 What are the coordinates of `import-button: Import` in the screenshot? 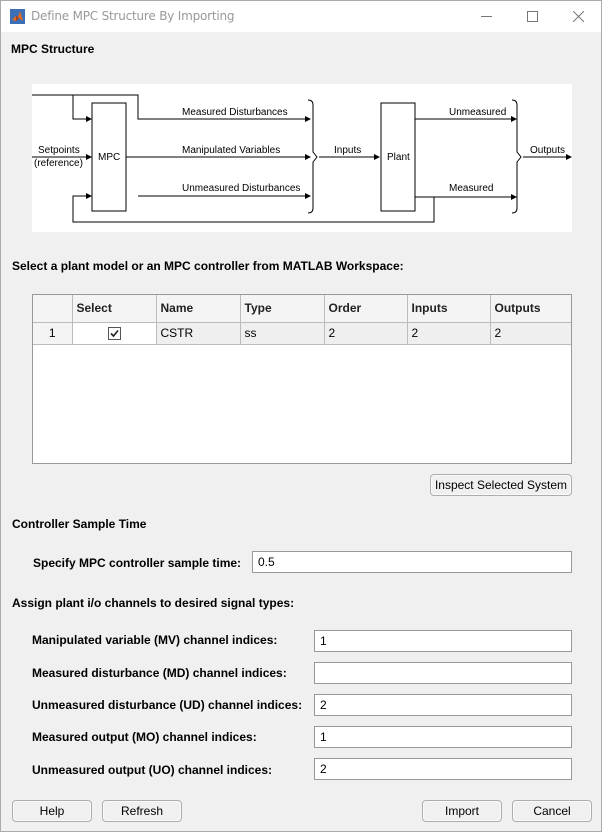 It's located at (462, 811).